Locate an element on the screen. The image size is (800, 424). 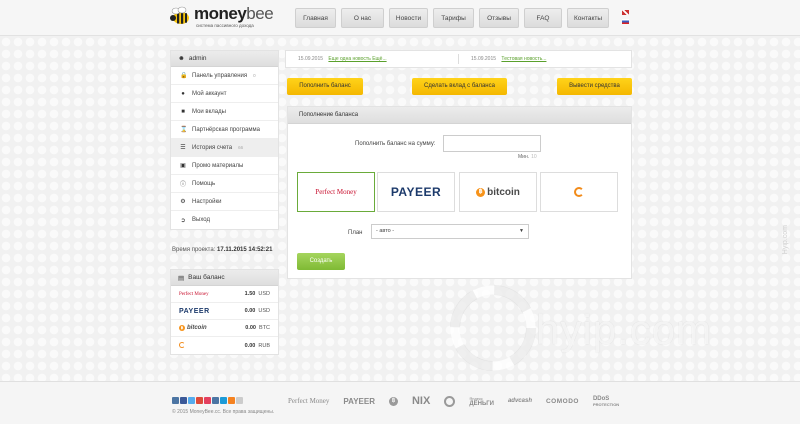
nix-money-logo-icon: NIX is located at coordinates (421, 401).